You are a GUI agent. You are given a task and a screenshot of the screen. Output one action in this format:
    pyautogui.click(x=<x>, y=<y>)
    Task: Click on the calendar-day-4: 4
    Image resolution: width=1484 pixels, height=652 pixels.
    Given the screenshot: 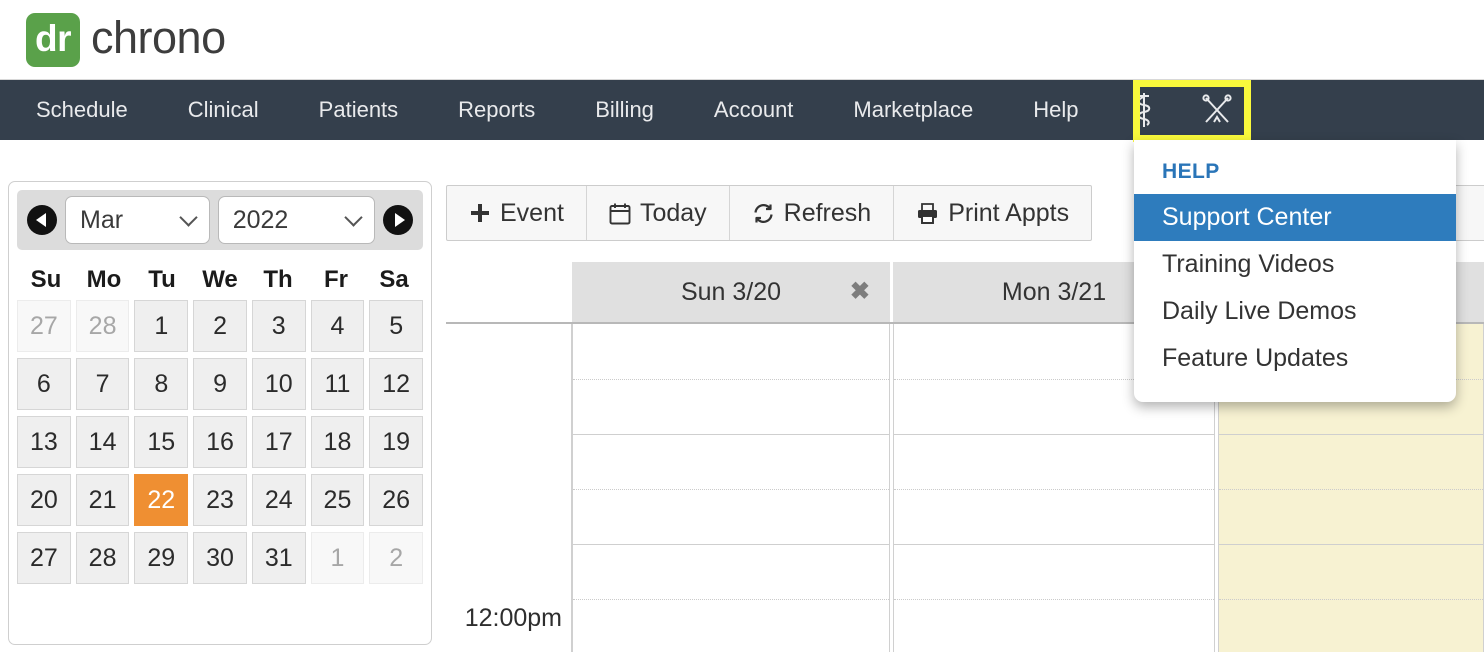 What is the action you would take?
    pyautogui.click(x=337, y=326)
    